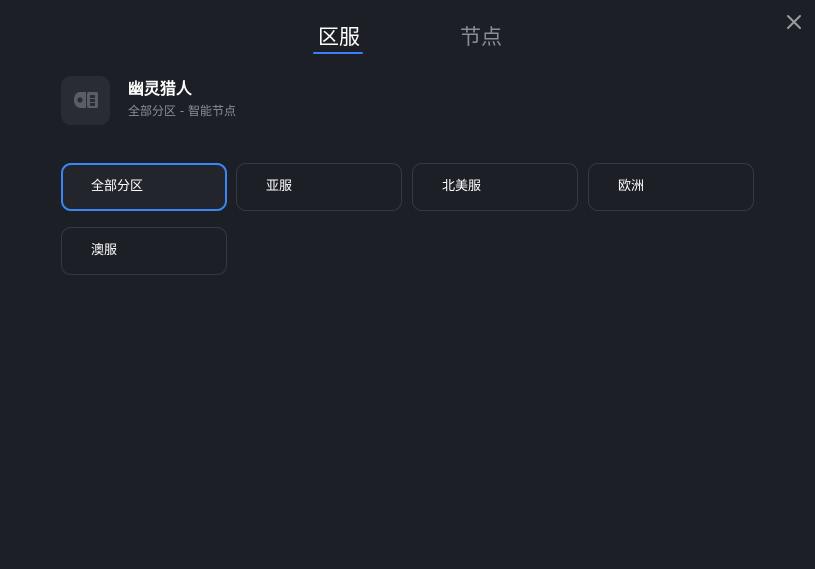 This screenshot has width=815, height=569. What do you see at coordinates (671, 187) in the screenshot?
I see `region-button-europe: 欧洲` at bounding box center [671, 187].